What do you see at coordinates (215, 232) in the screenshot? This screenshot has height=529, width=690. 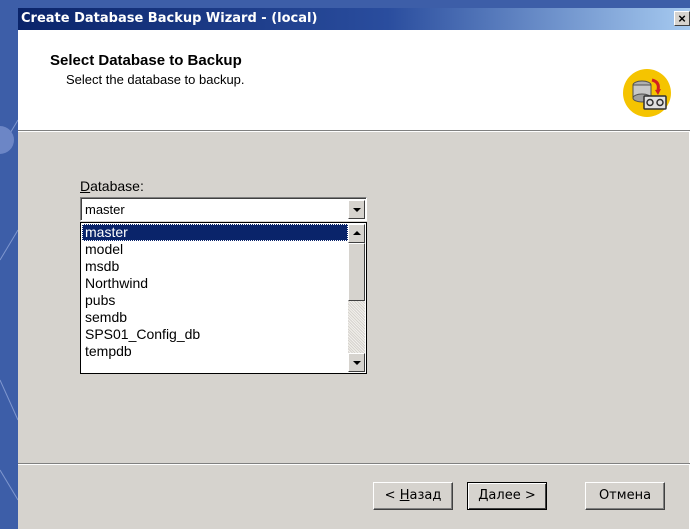 I see `dropdown-option: master` at bounding box center [215, 232].